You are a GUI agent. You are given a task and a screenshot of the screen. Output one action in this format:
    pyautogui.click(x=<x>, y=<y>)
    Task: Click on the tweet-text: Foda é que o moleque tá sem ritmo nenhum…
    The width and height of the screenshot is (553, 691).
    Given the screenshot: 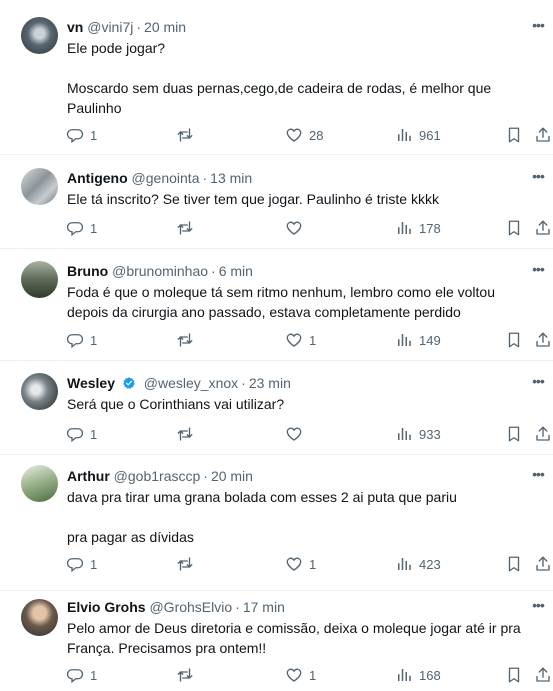 What is the action you would take?
    pyautogui.click(x=281, y=302)
    